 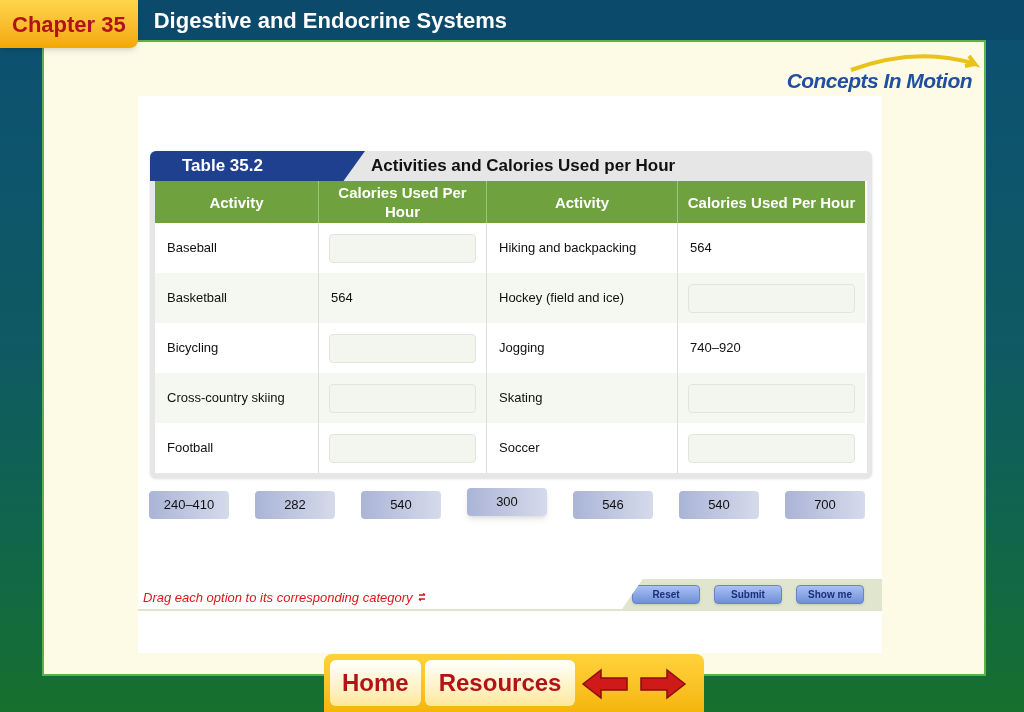 What do you see at coordinates (295, 505) in the screenshot?
I see `draggable-option: 282` at bounding box center [295, 505].